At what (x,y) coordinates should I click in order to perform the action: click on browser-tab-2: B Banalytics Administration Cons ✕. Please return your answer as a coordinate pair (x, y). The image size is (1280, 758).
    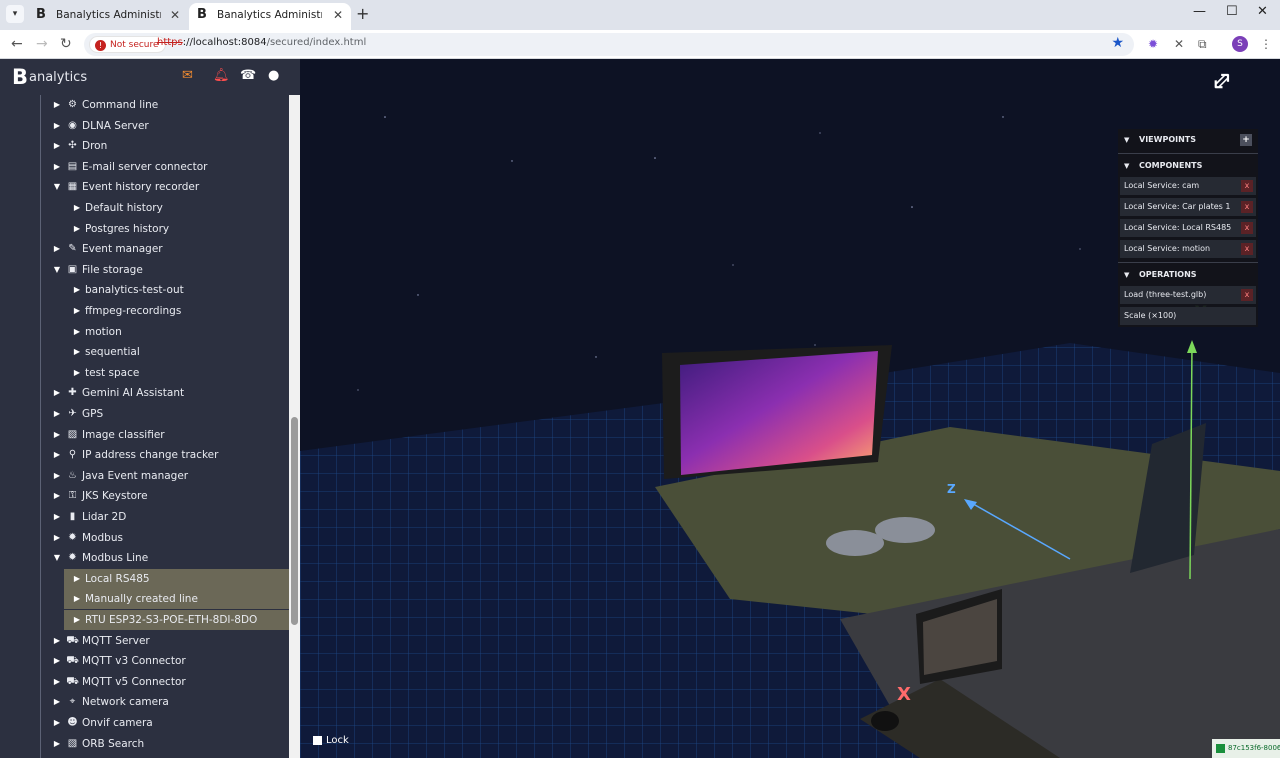
    Looking at the image, I should click on (270, 16).